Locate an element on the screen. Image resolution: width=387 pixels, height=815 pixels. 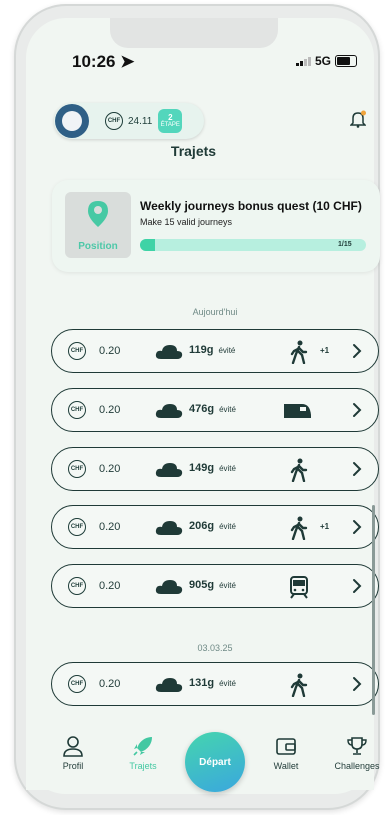
battery-icon is located at coordinates (346, 61).